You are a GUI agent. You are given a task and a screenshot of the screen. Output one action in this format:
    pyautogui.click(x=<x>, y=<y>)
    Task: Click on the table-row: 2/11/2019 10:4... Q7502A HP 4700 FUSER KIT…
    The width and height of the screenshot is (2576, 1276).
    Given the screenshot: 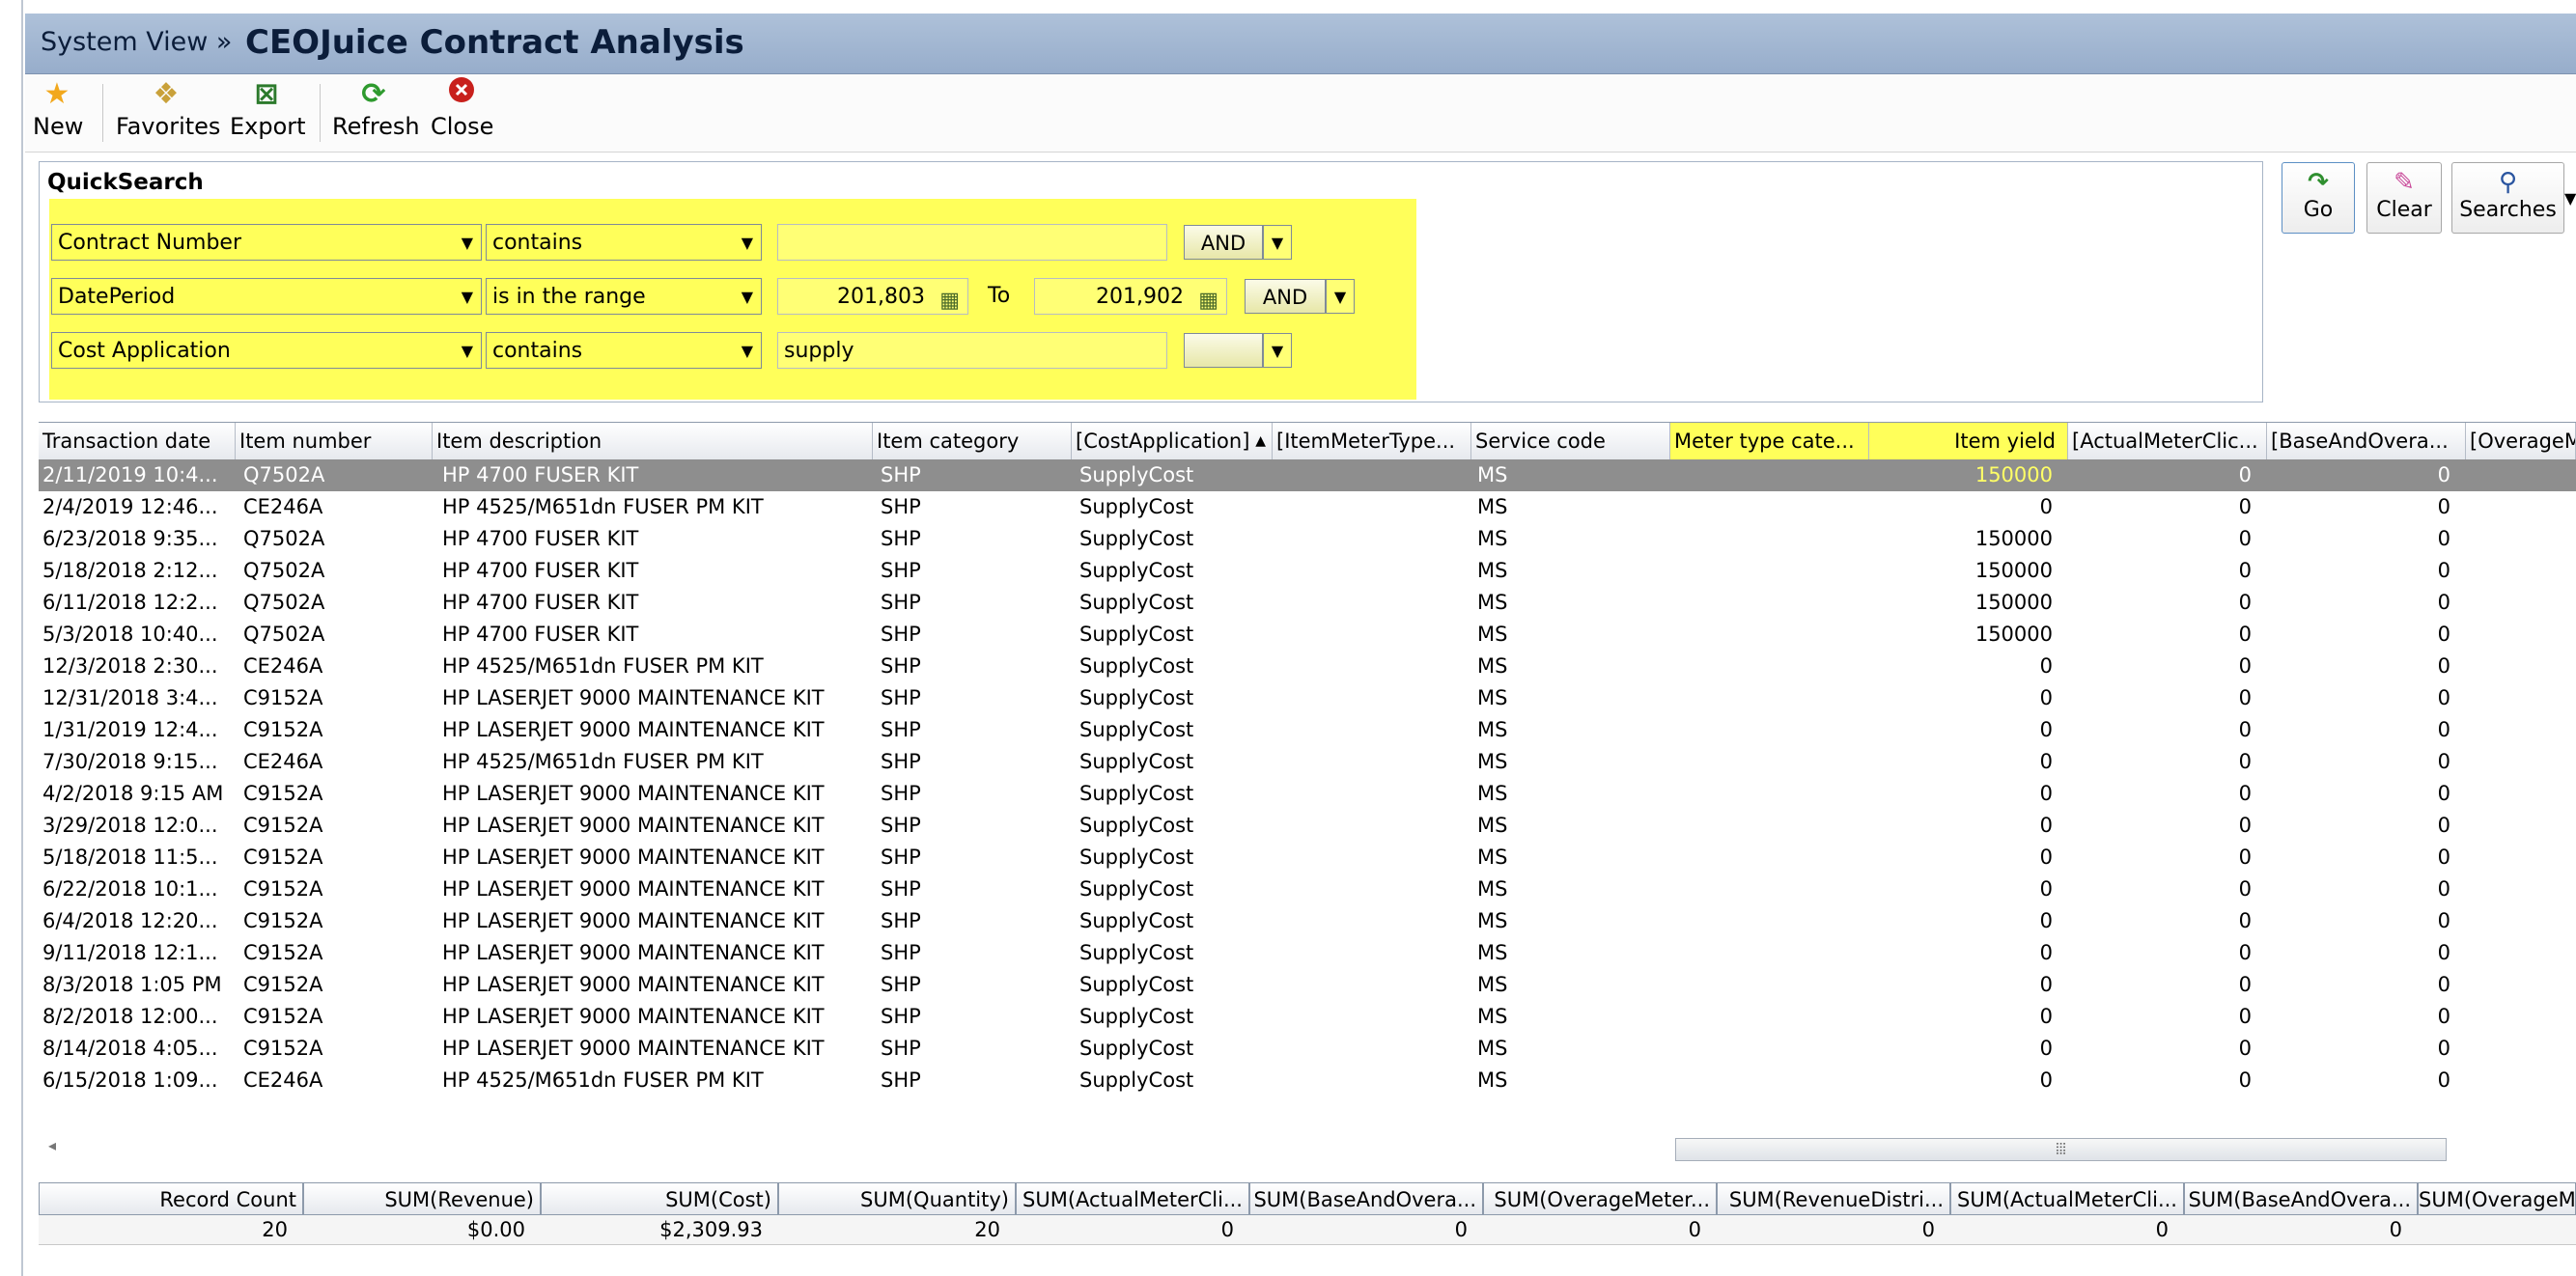 What is the action you would take?
    pyautogui.click(x=1308, y=475)
    